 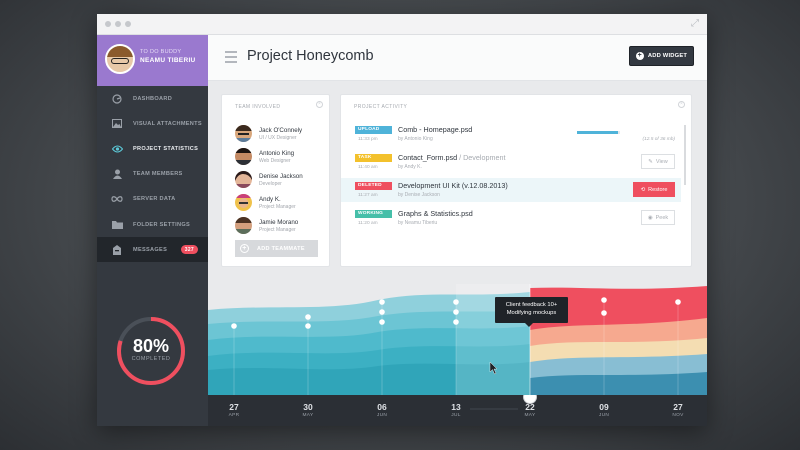 I want to click on status-badge: WORKING, so click(x=373, y=214).